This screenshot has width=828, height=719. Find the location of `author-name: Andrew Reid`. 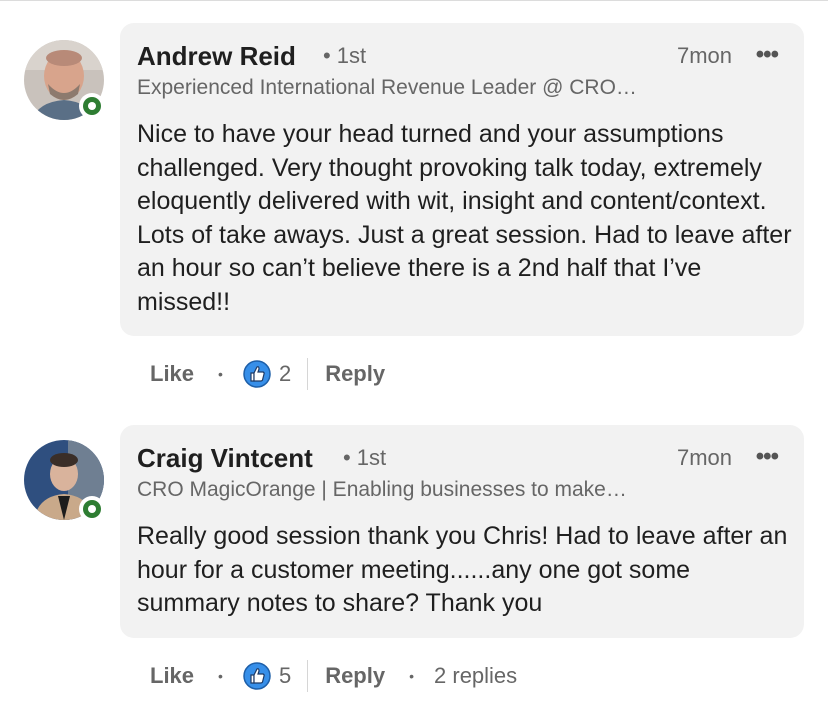

author-name: Andrew Reid is located at coordinates (216, 56).